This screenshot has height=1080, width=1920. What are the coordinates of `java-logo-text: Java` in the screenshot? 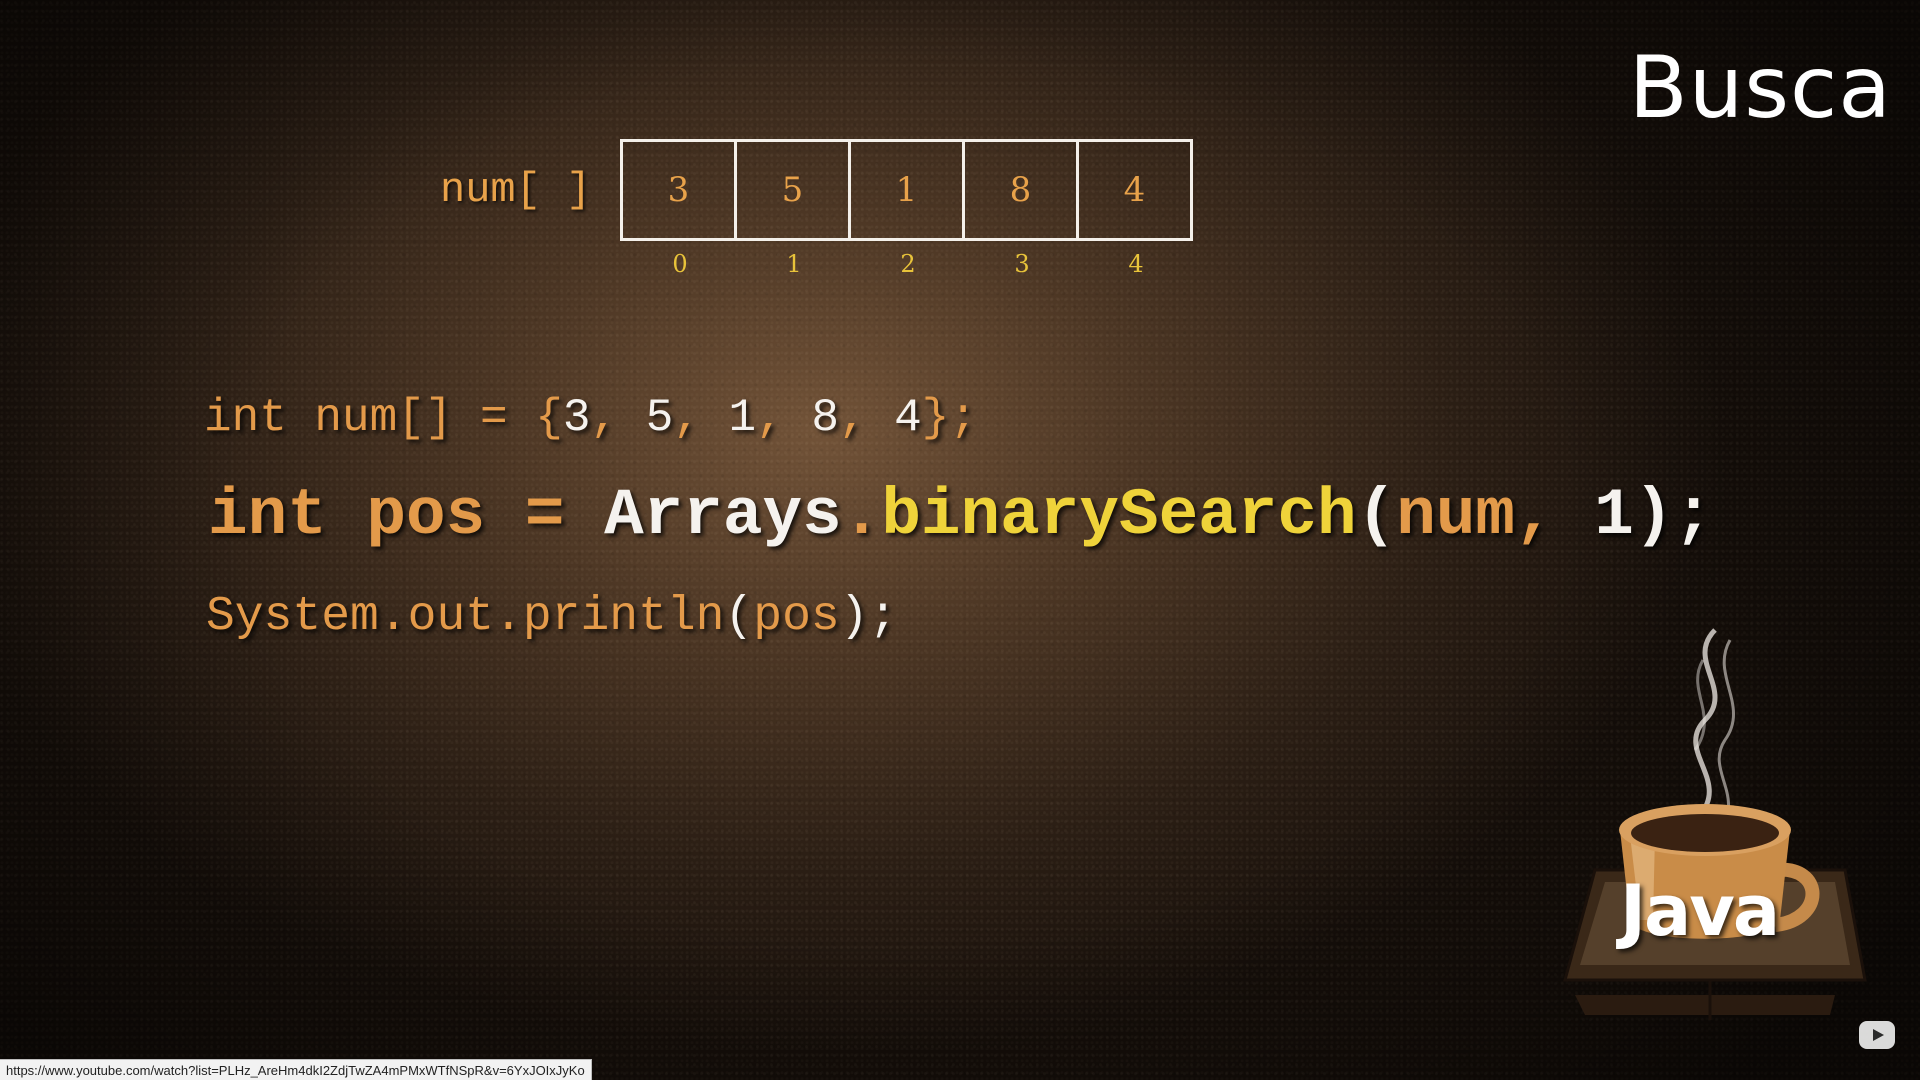 It's located at (1700, 911).